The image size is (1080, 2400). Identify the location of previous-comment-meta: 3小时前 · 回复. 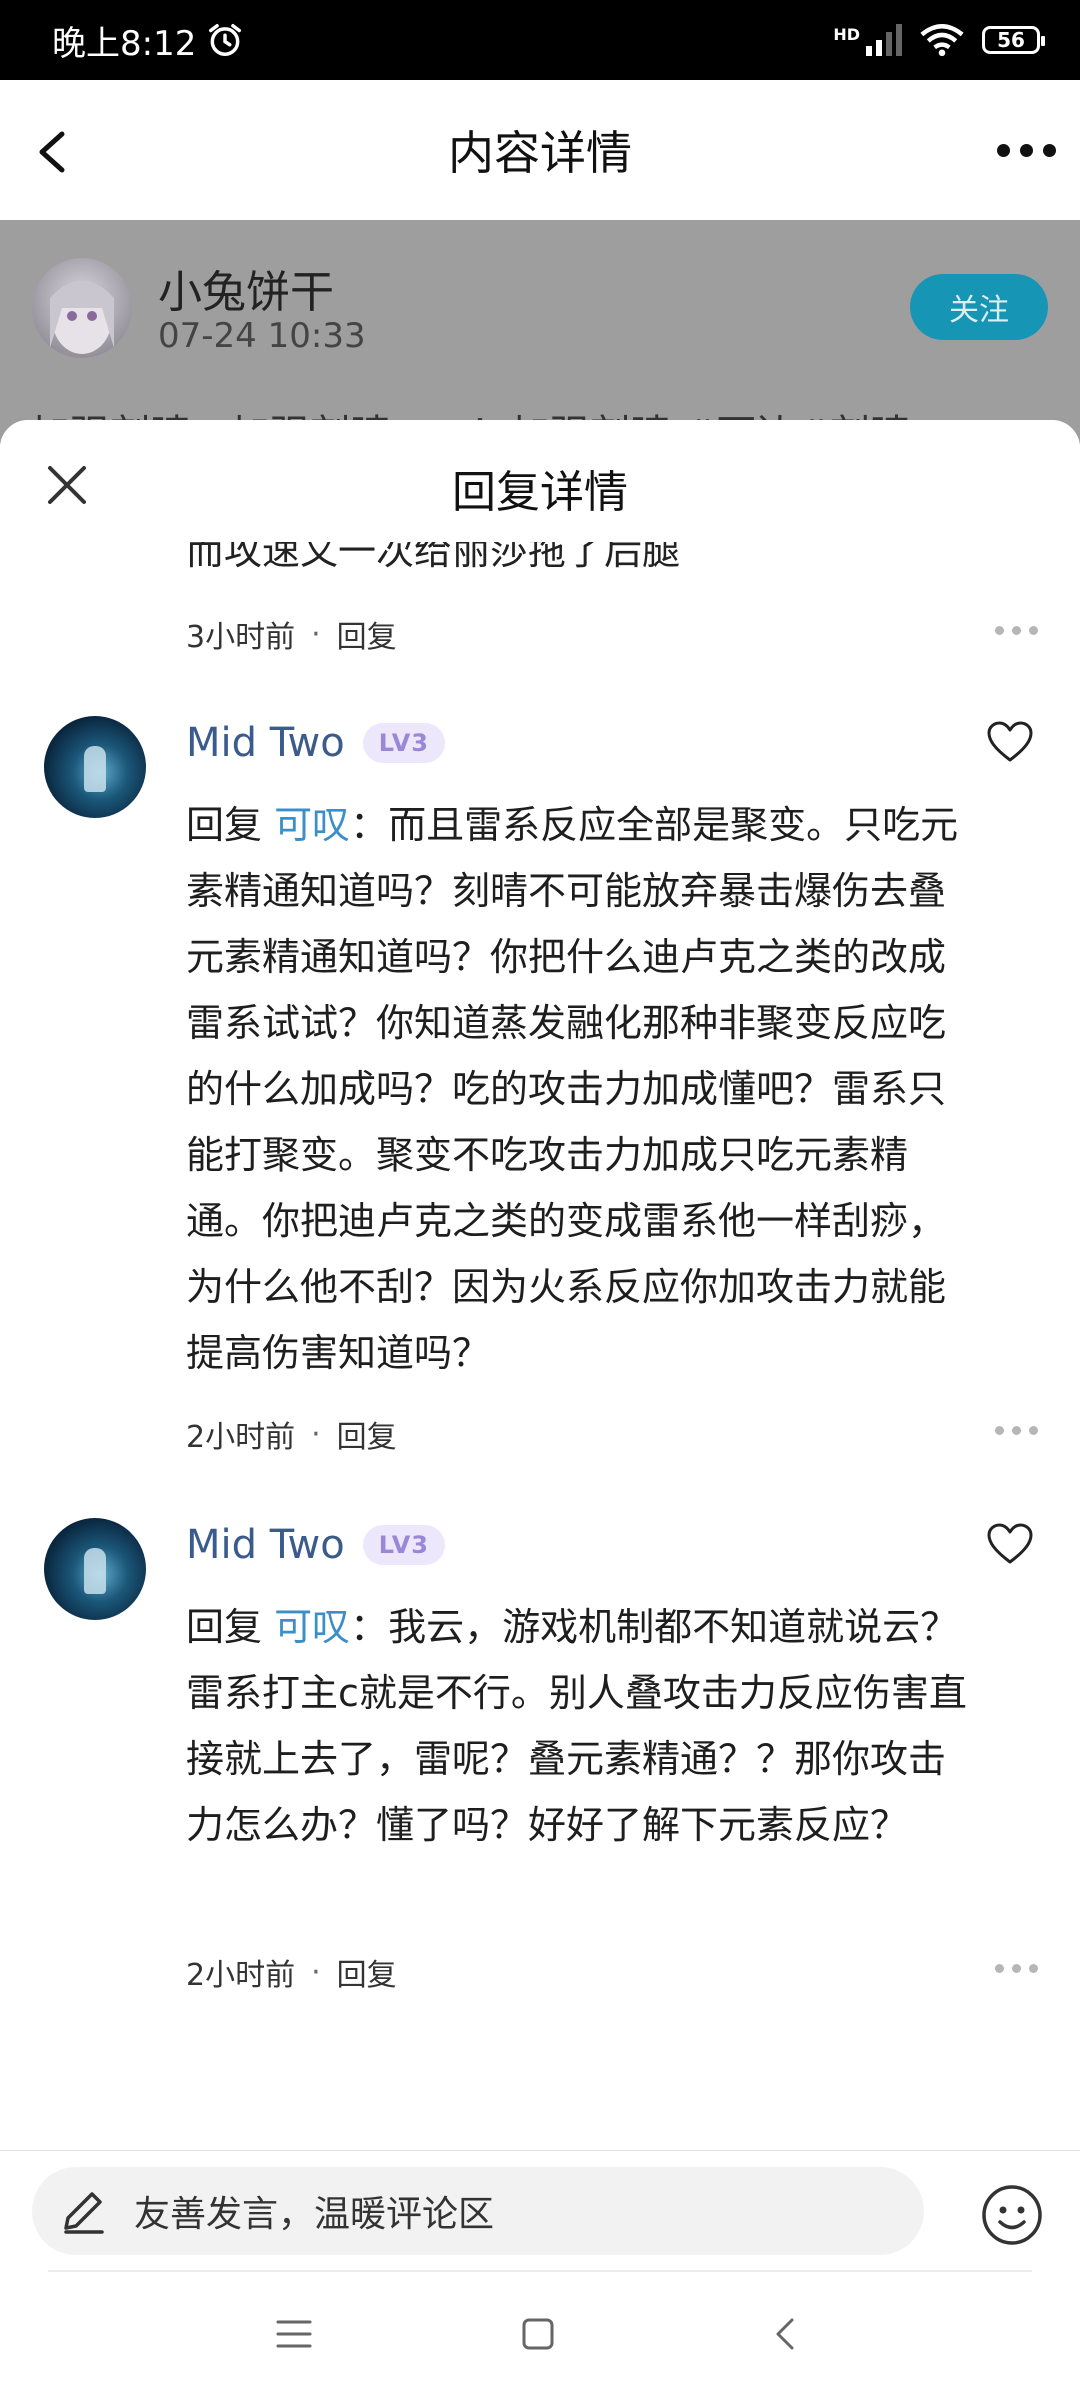
(291, 634).